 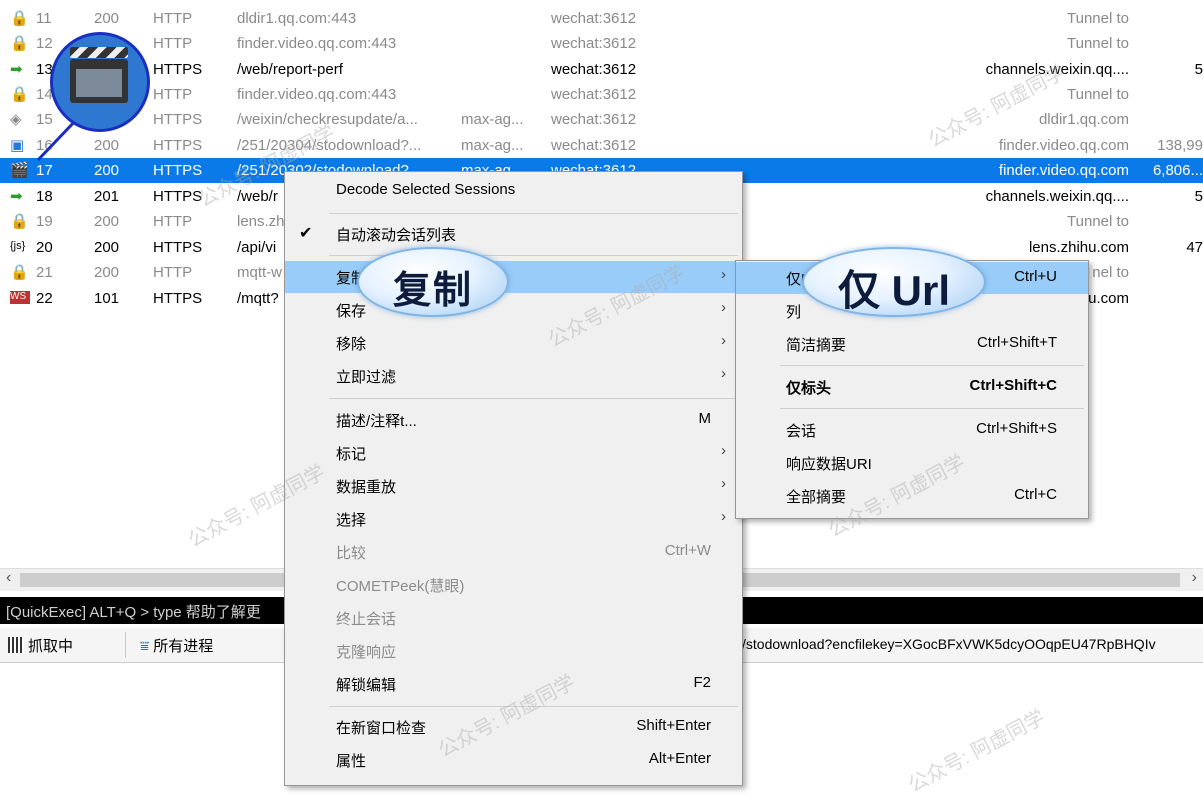 I want to click on menu-item-autoscroll: ✔ 自动滚动会话列表, so click(x=513, y=234).